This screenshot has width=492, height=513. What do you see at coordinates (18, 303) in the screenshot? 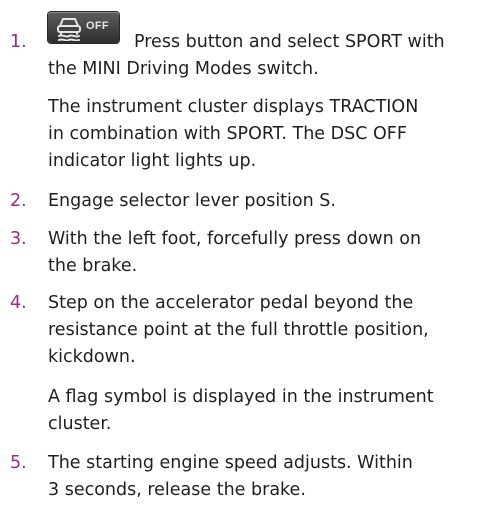
I see `step-number: 4.` at bounding box center [18, 303].